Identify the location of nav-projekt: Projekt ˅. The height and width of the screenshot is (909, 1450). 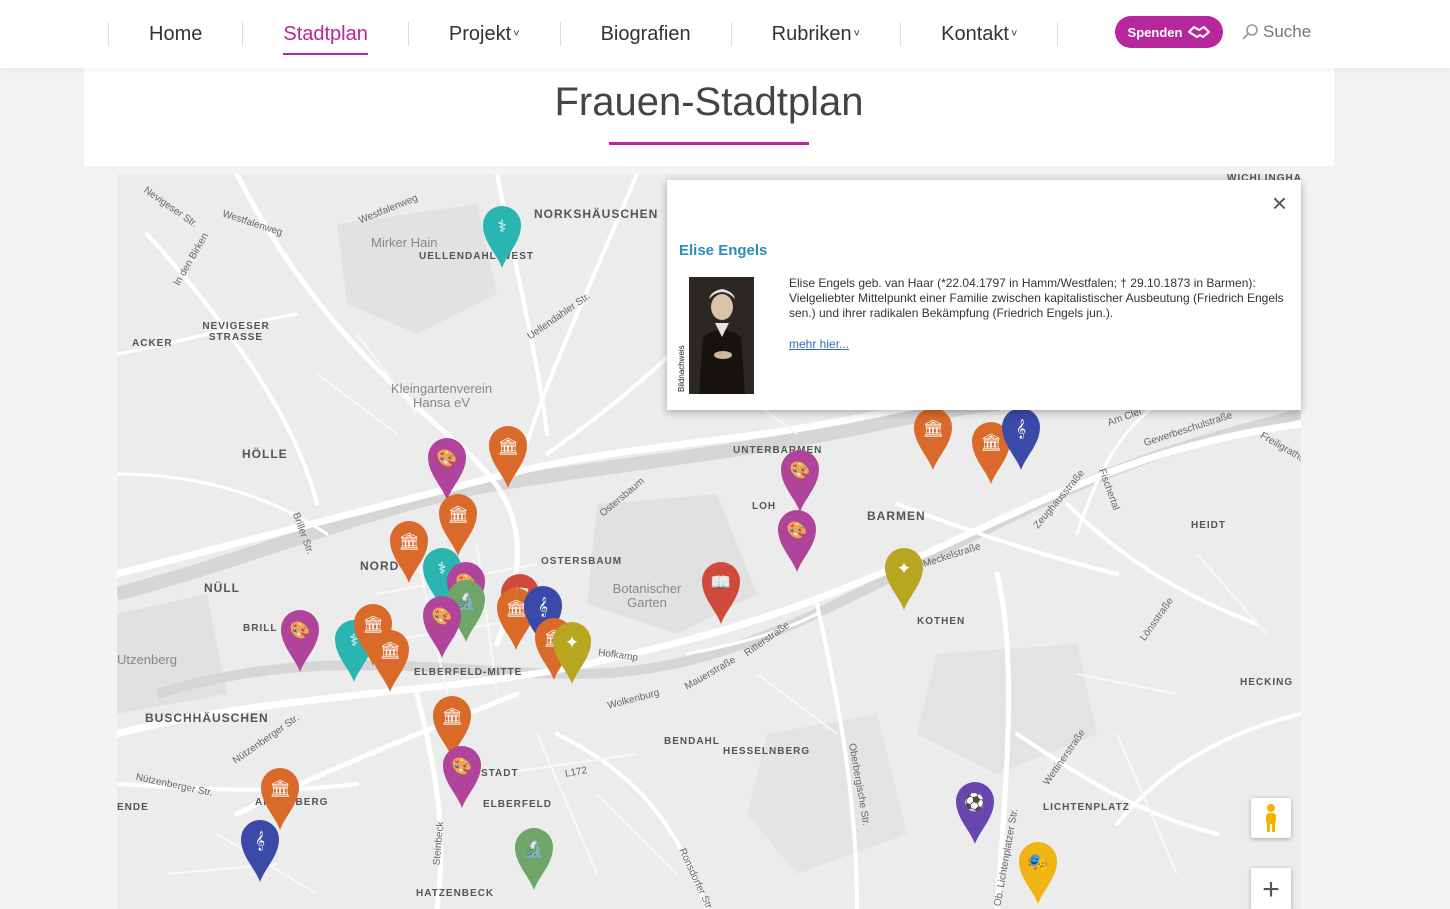
(483, 34).